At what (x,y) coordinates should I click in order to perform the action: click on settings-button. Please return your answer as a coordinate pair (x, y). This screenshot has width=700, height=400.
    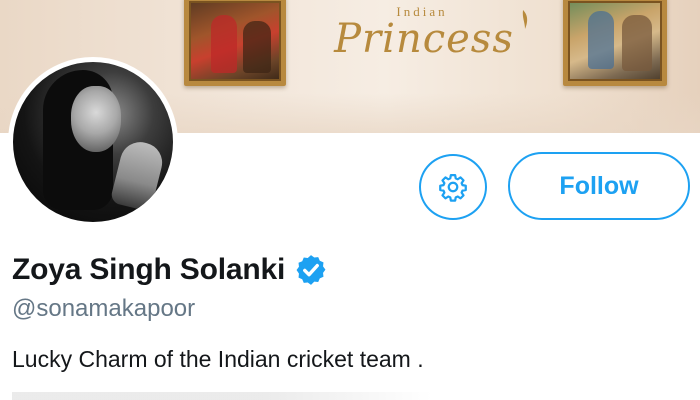
    Looking at the image, I should click on (453, 187).